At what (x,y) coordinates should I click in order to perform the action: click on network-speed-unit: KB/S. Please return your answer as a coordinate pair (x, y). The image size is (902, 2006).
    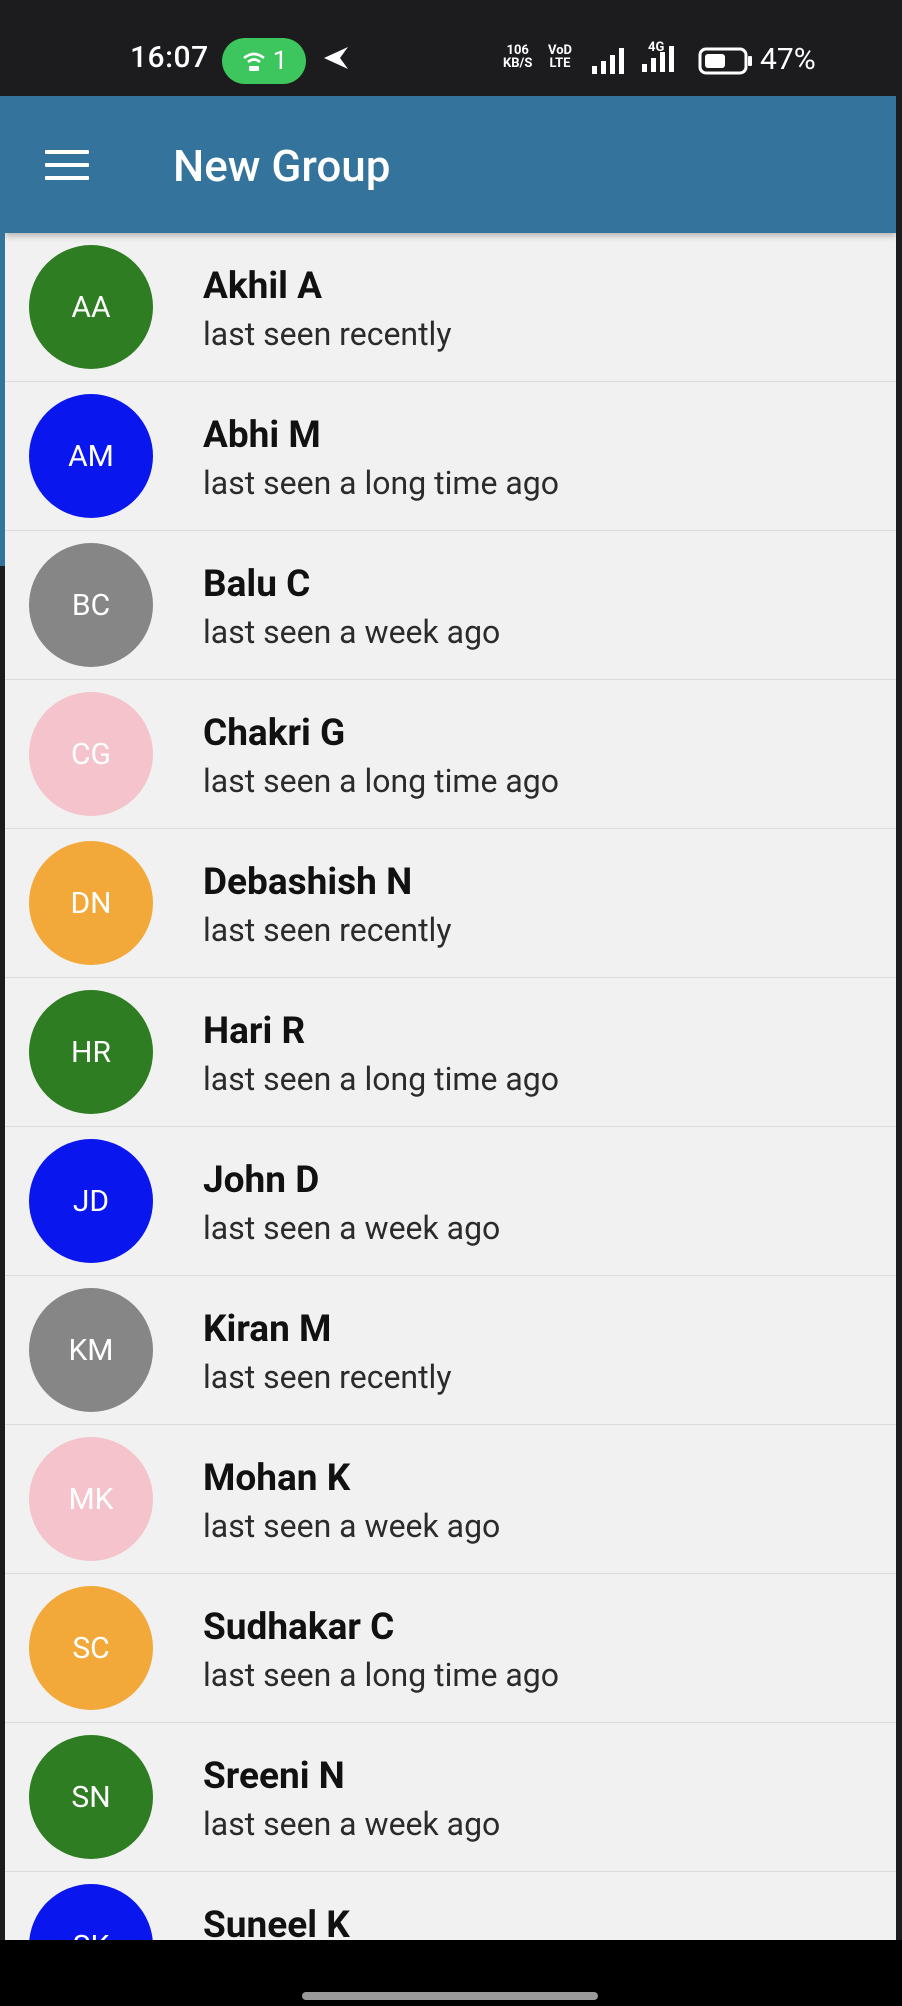
    Looking at the image, I should click on (518, 63).